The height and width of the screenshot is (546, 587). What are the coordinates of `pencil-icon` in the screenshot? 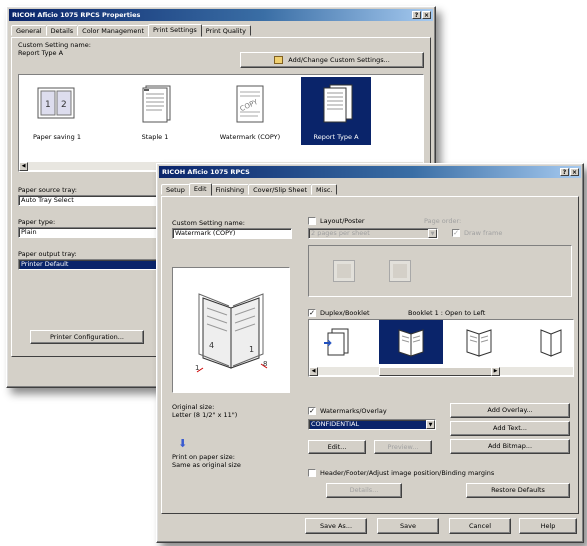 It's located at (279, 60).